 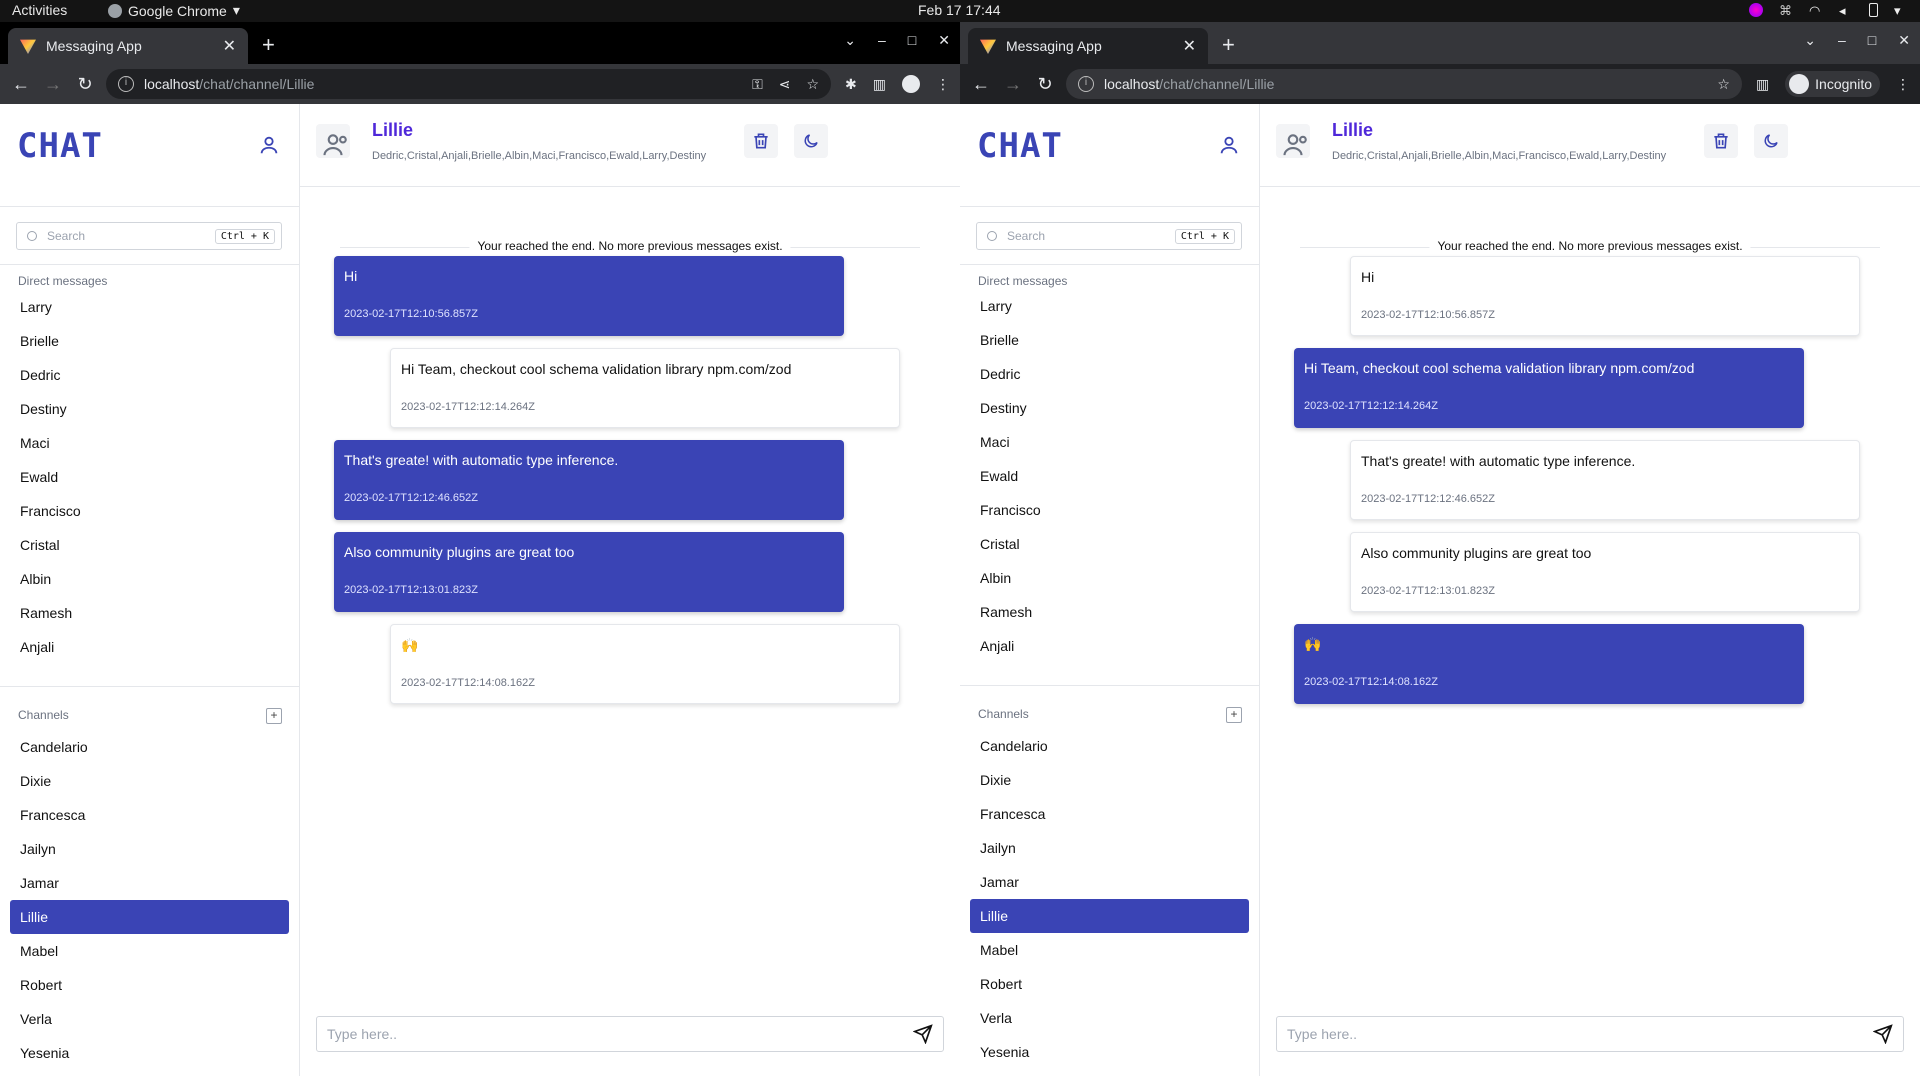 What do you see at coordinates (1828, 10) in the screenshot?
I see `system-tray: ⌘ ◠ ◂ ▾` at bounding box center [1828, 10].